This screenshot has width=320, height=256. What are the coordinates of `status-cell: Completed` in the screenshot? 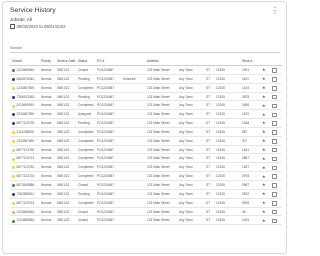 It's located at (86, 176).